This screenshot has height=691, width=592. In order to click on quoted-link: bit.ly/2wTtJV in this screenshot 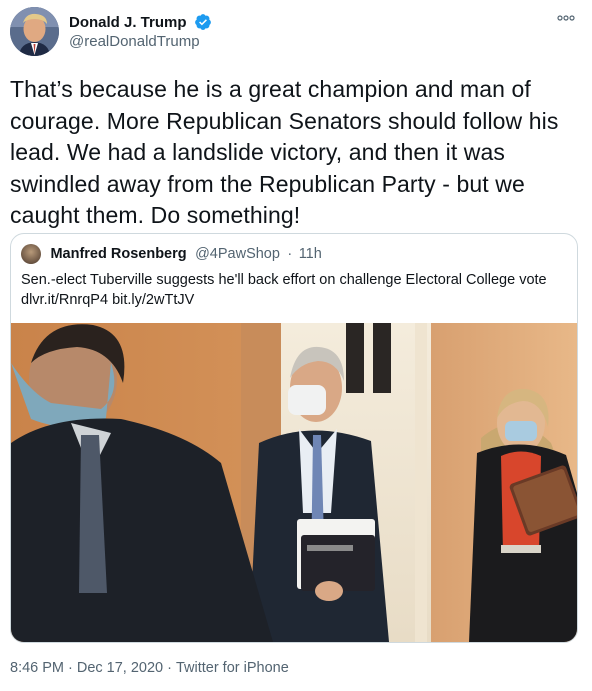, I will do `click(153, 300)`.